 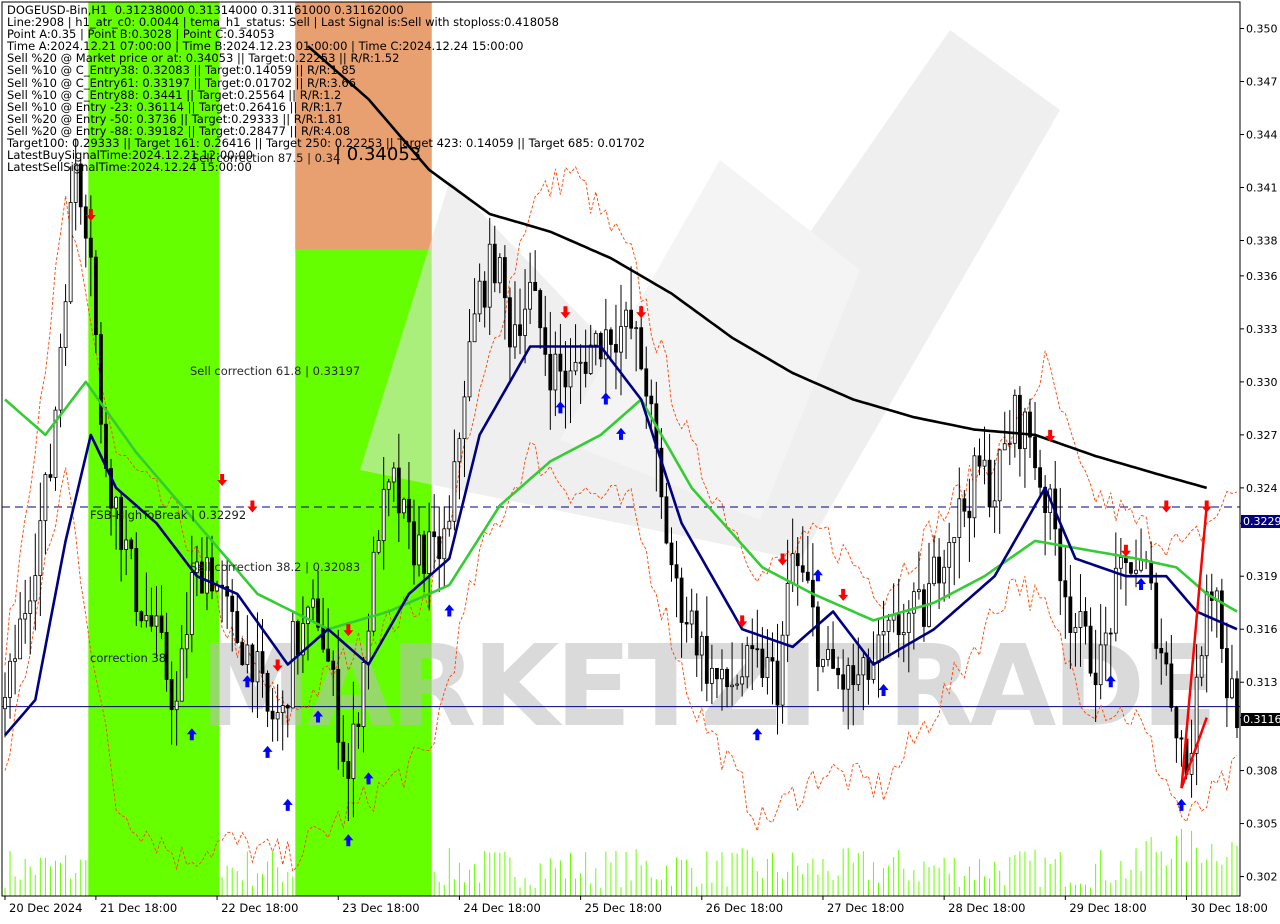 What do you see at coordinates (1262, 771) in the screenshot?
I see `y-tick-label: 0.308` at bounding box center [1262, 771].